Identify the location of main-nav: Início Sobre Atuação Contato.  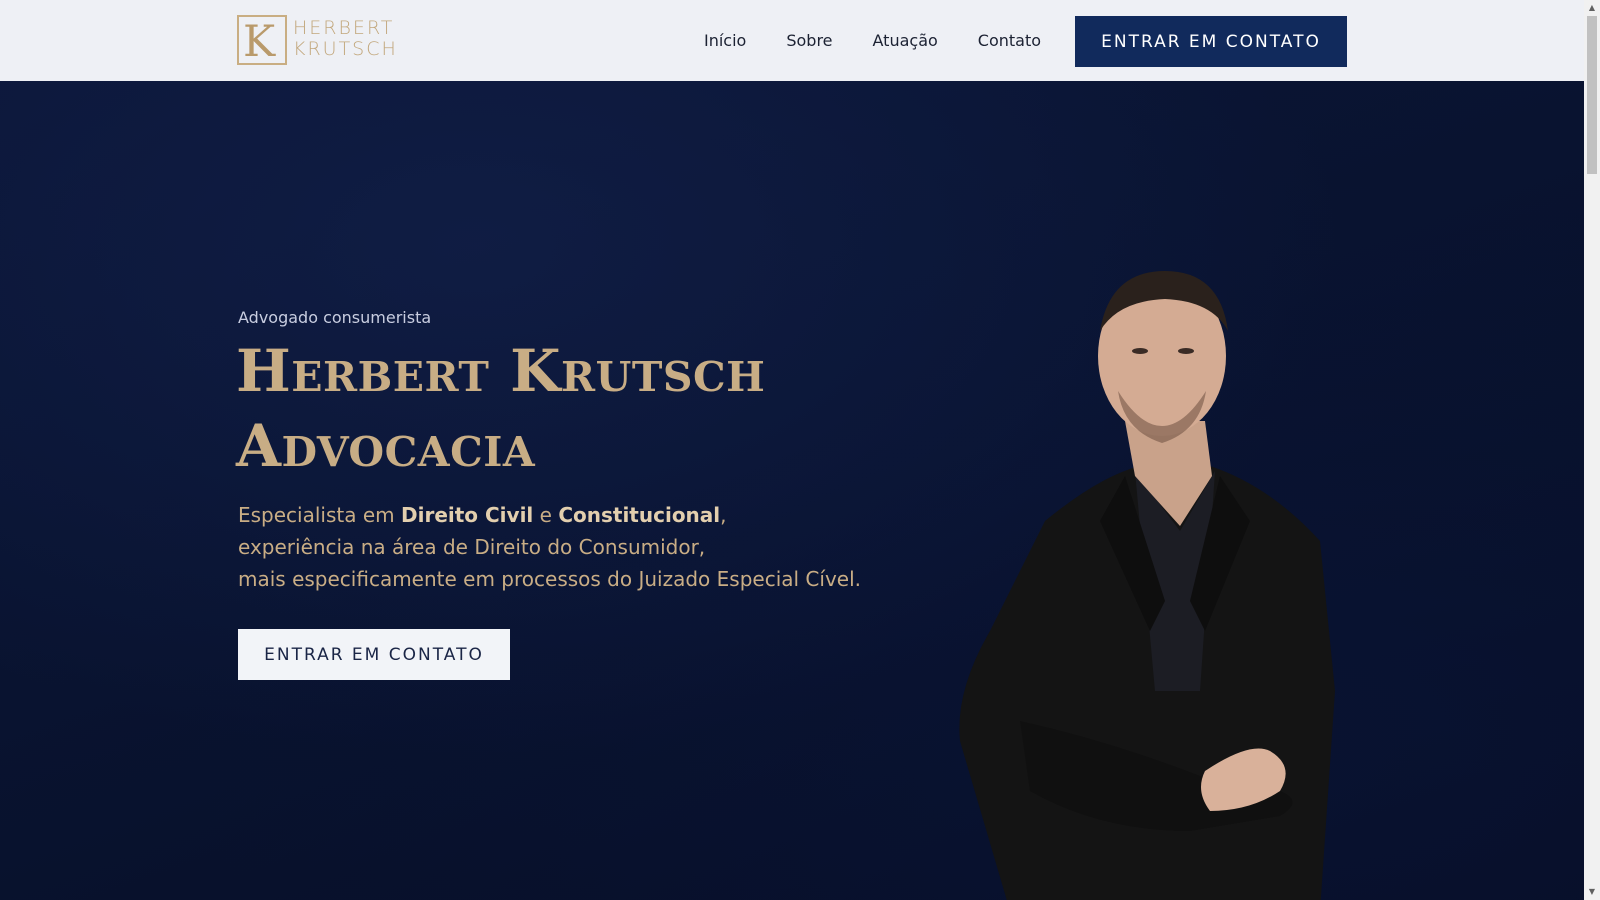
(880, 40).